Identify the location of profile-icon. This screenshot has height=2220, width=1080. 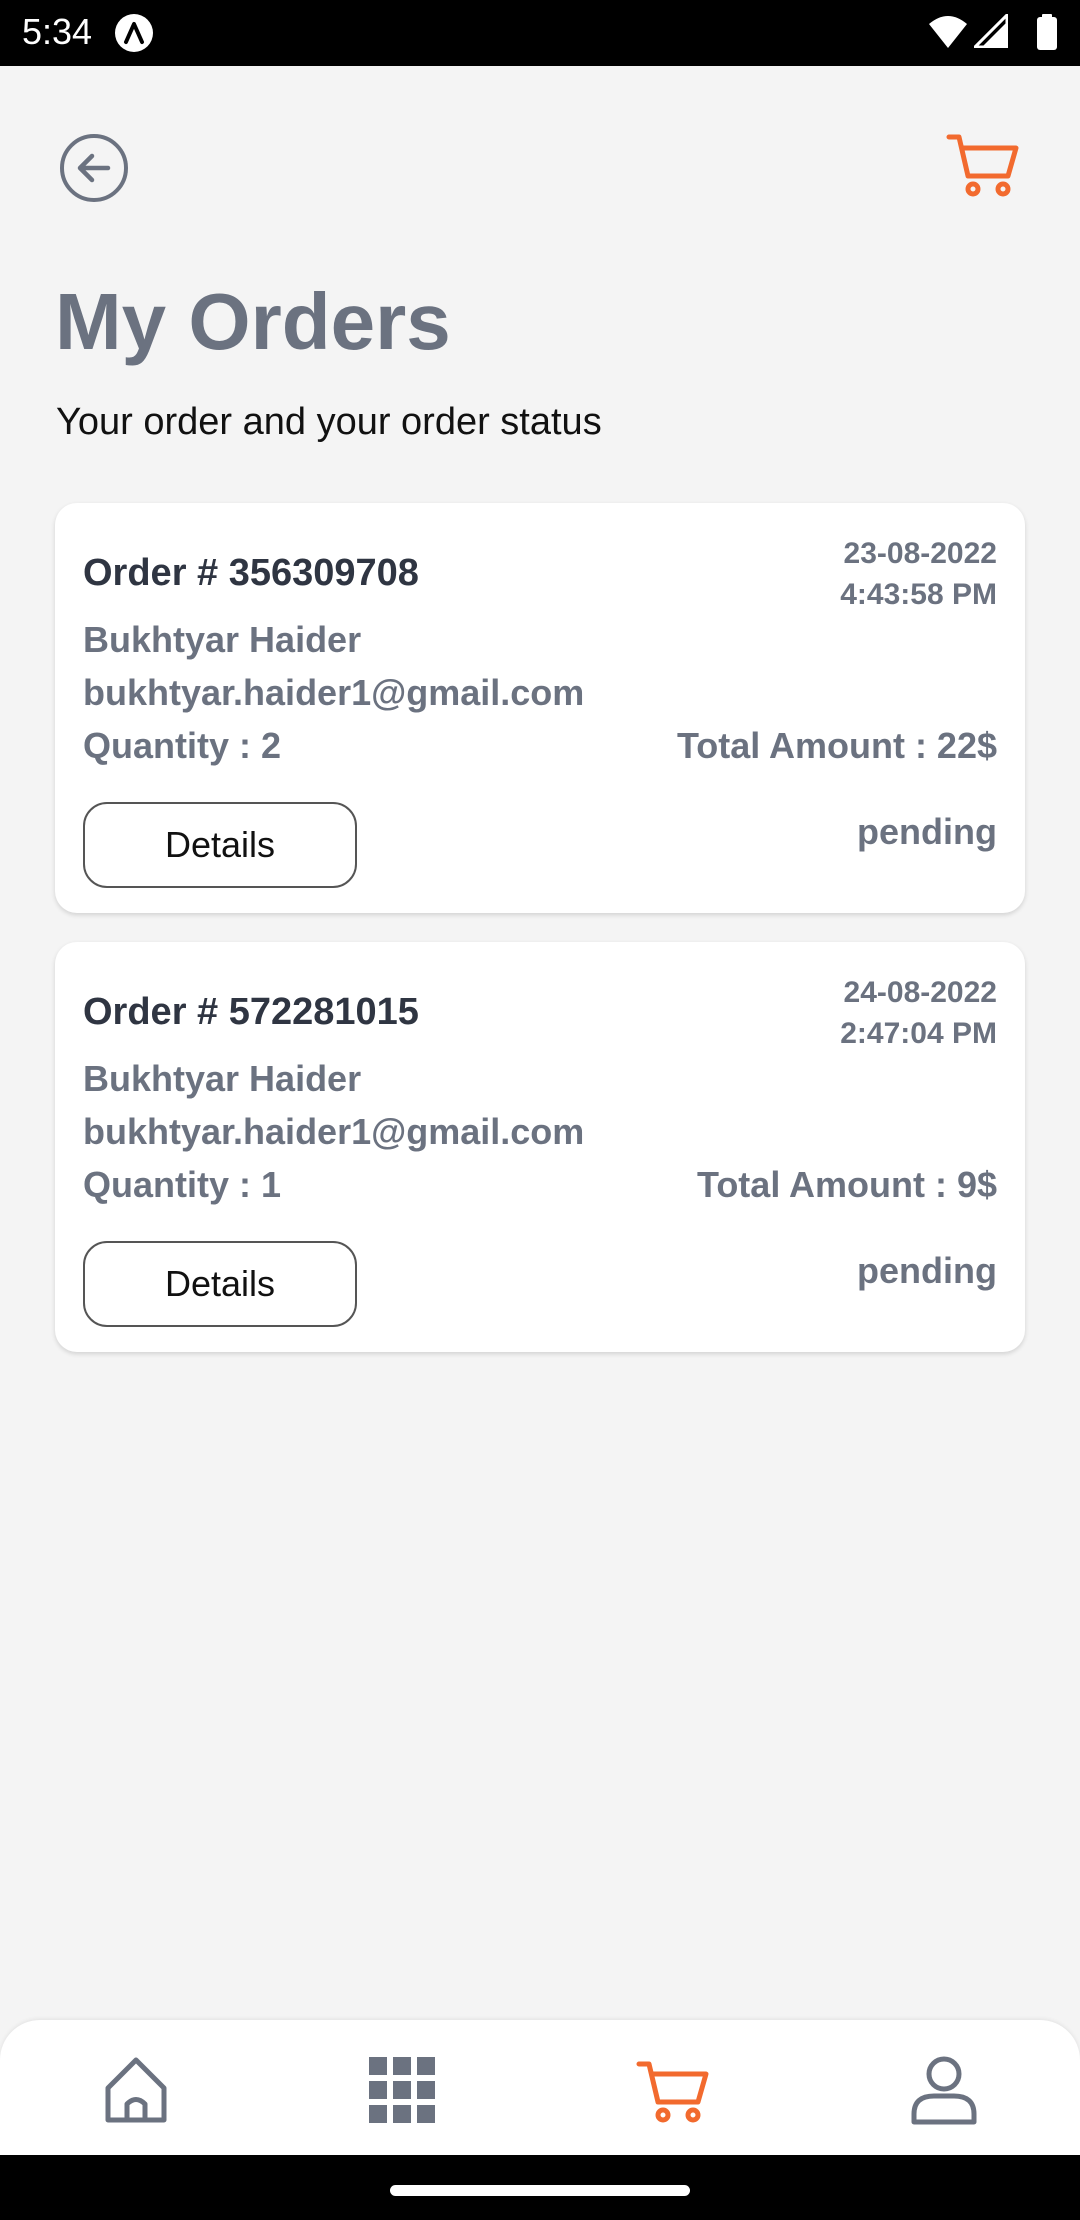
(944, 2090).